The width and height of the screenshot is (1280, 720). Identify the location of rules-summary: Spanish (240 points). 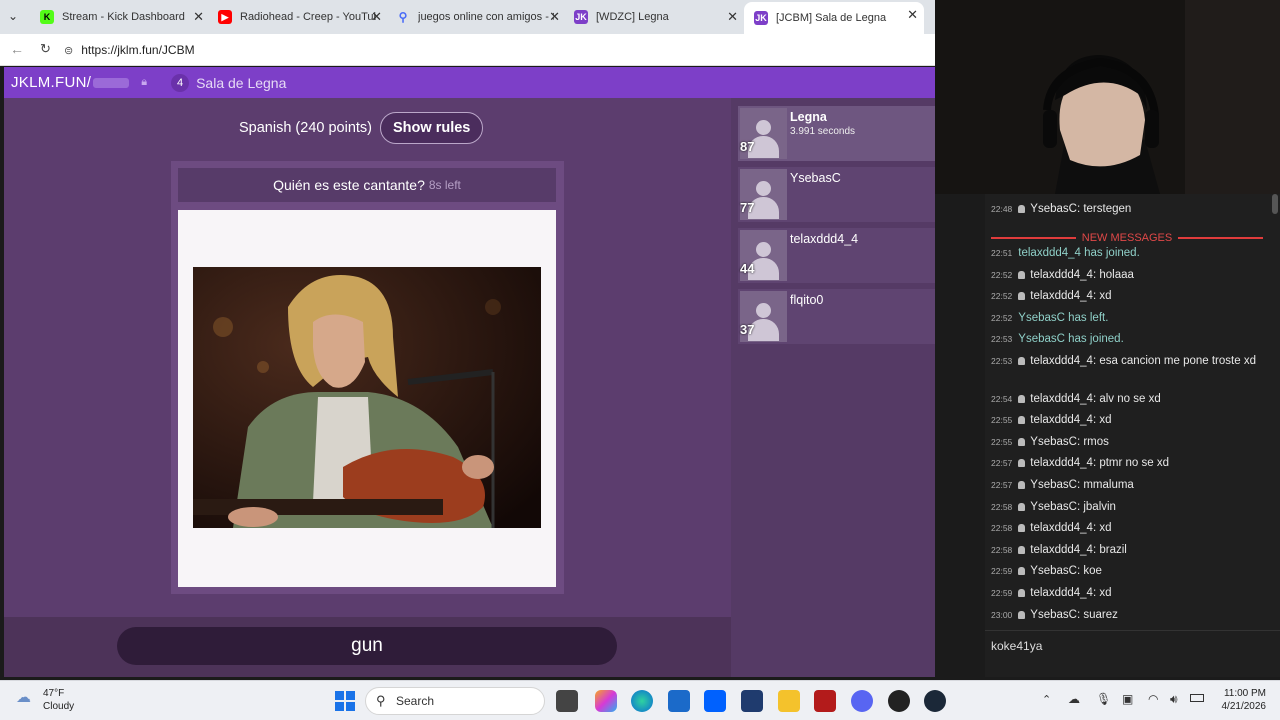
(305, 128).